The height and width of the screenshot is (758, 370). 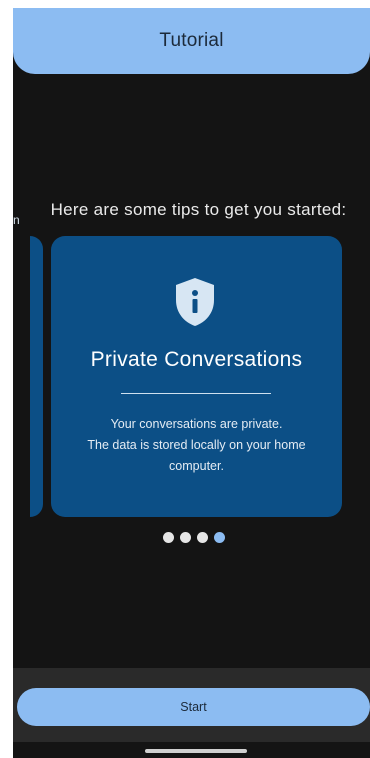 I want to click on shield-info-icon, so click(x=195, y=302).